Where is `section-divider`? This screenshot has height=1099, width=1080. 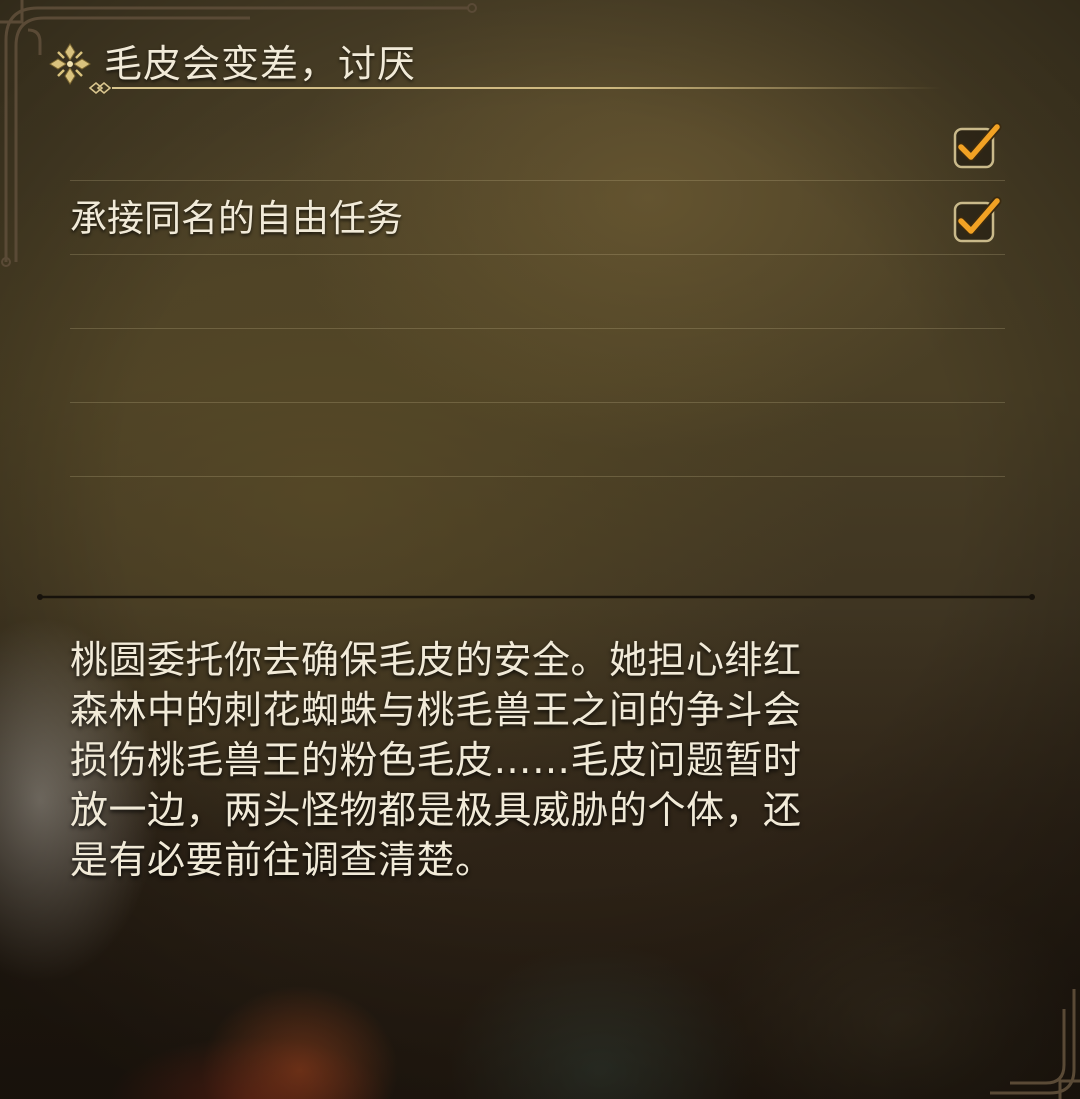
section-divider is located at coordinates (536, 597).